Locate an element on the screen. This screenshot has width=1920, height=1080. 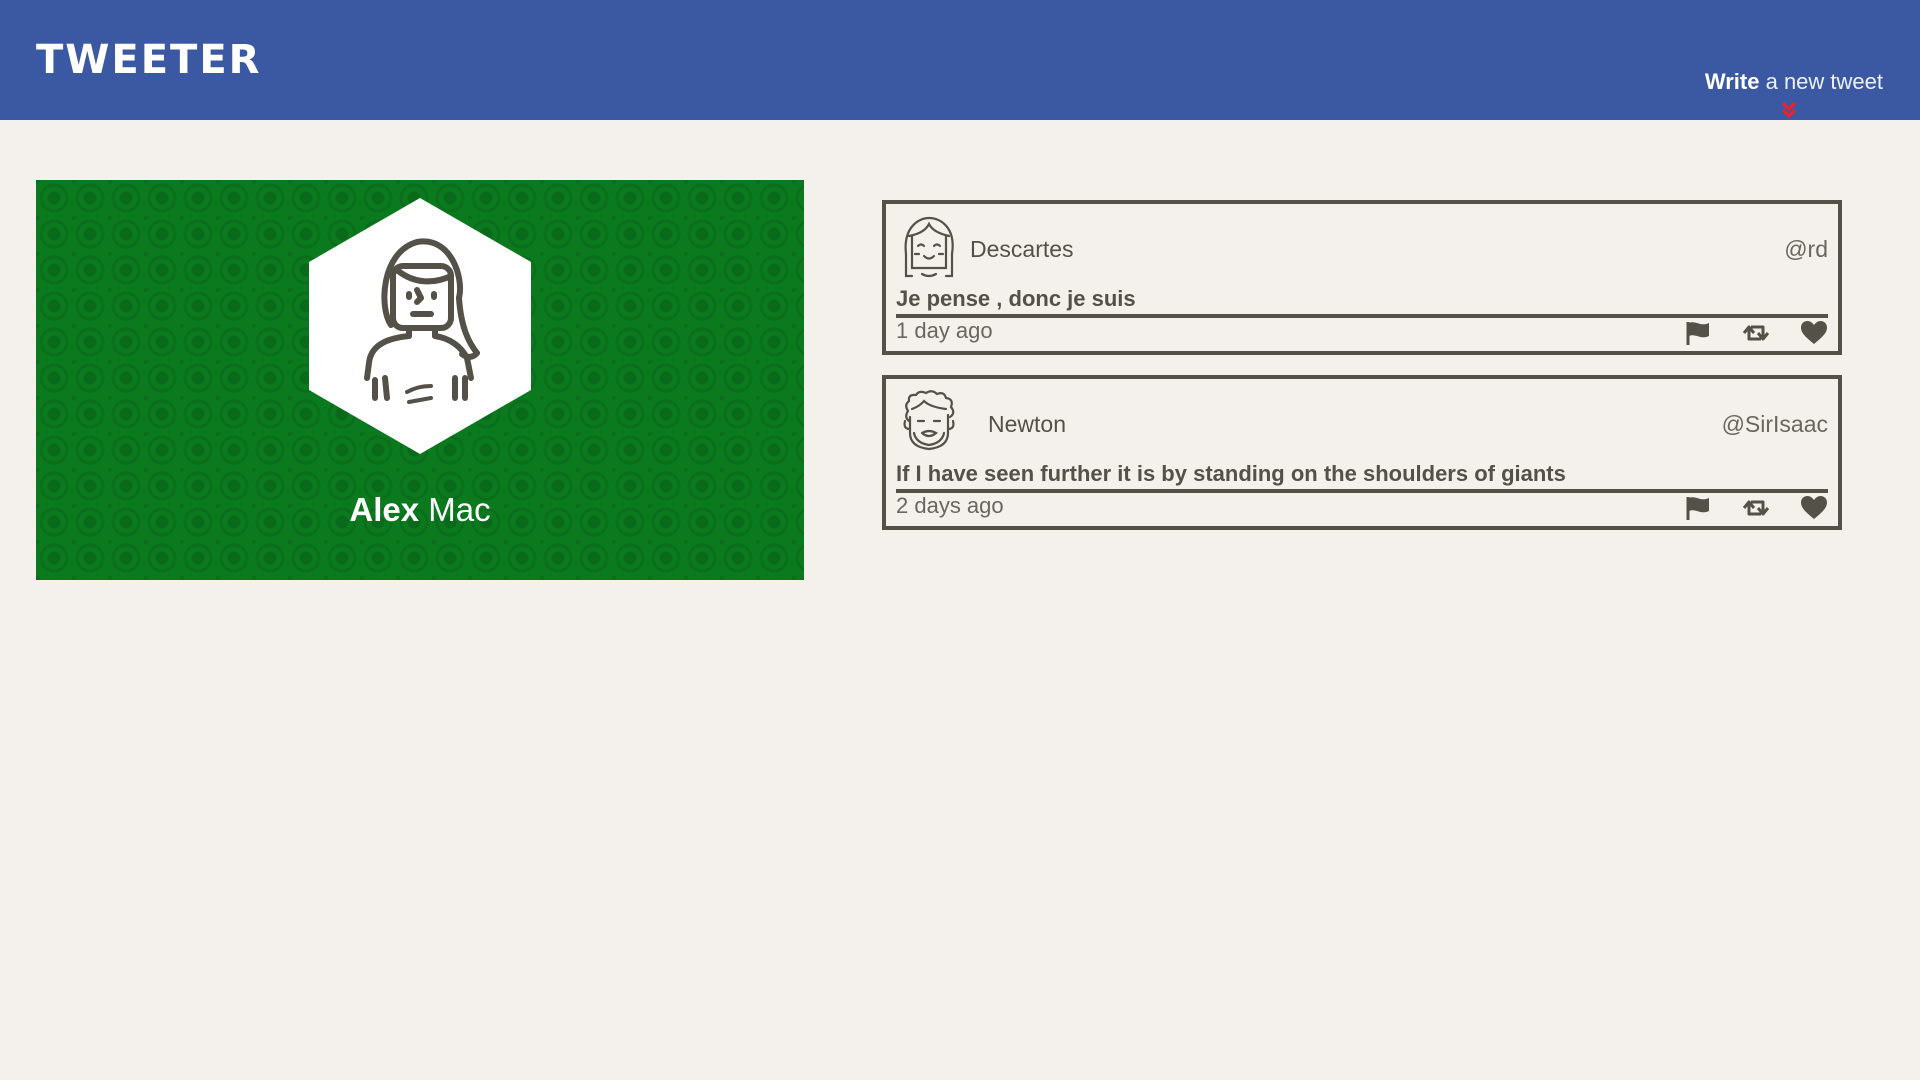
tweet-author-name: Newton is located at coordinates (1027, 424).